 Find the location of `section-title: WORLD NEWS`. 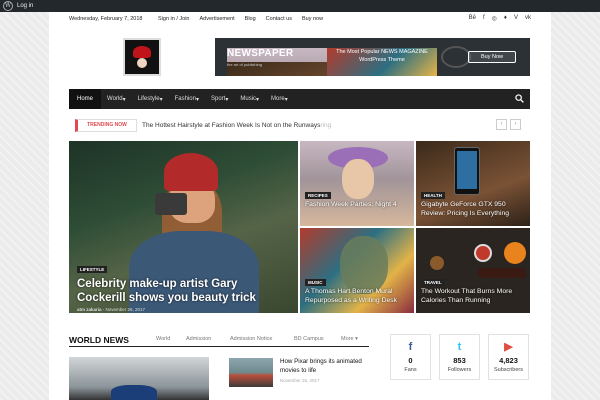

section-title: WORLD NEWS is located at coordinates (99, 340).